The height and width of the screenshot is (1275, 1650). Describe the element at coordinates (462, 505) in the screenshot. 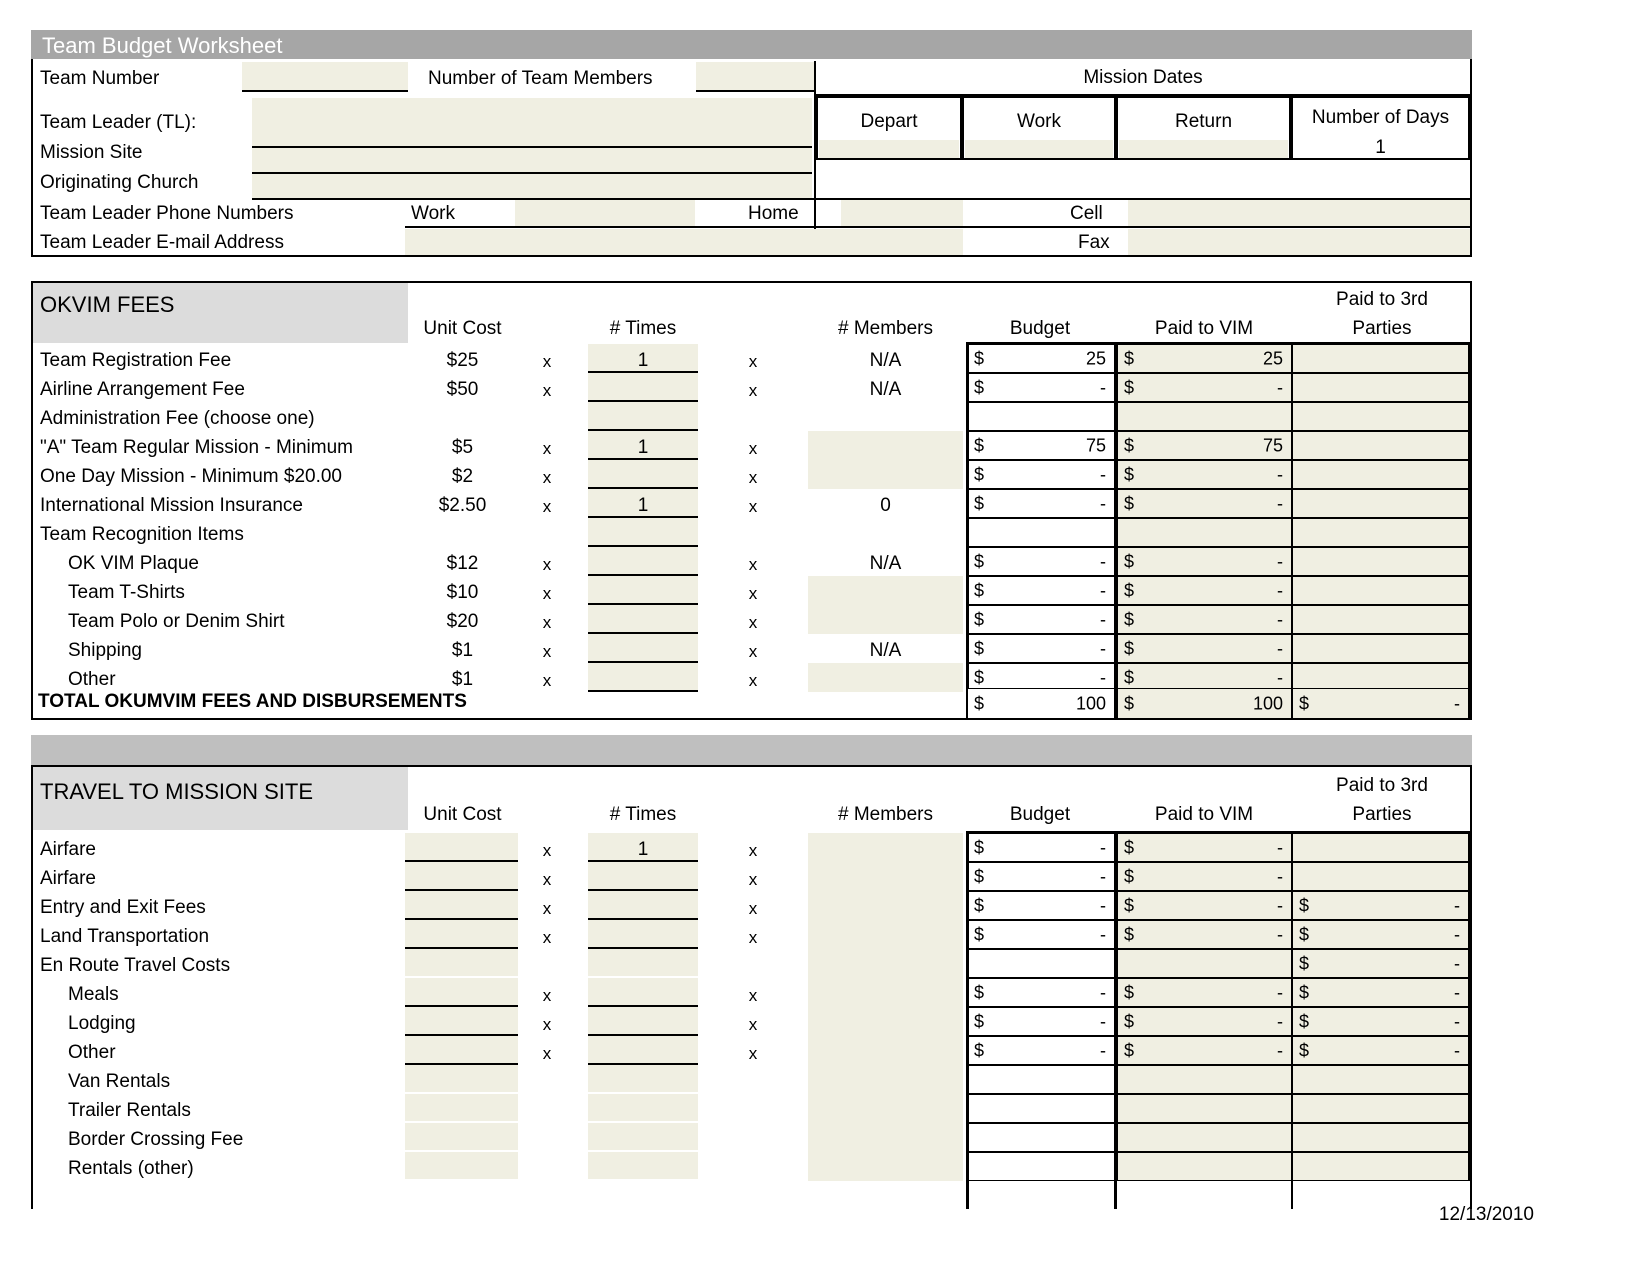

I see `unit-cost-value: $2.50` at that location.